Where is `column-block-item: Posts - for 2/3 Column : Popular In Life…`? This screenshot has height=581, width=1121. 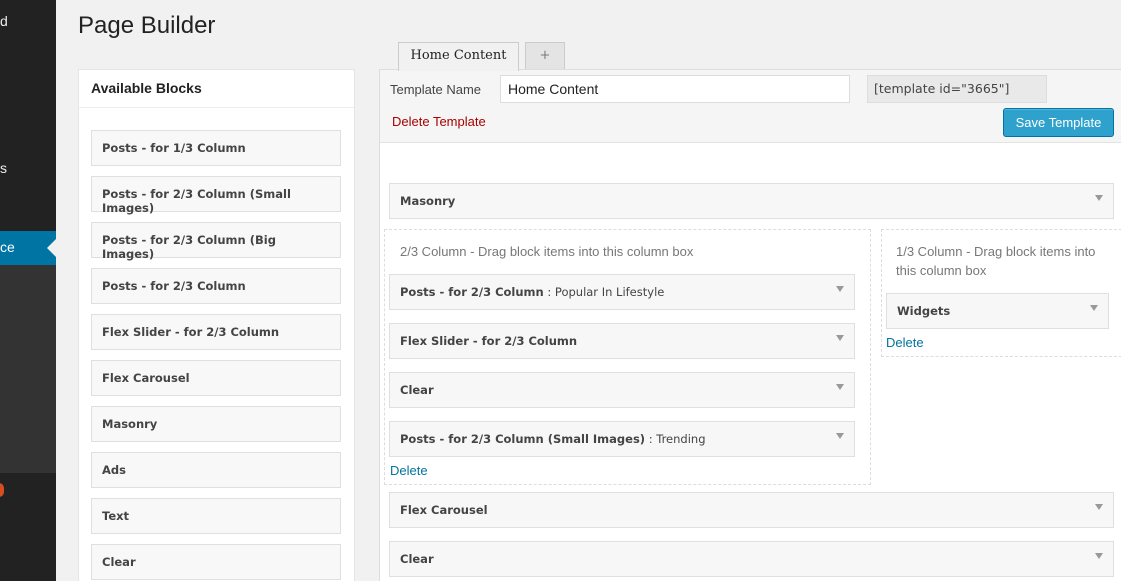
column-block-item: Posts - for 2/3 Column : Popular In Life… is located at coordinates (622, 292).